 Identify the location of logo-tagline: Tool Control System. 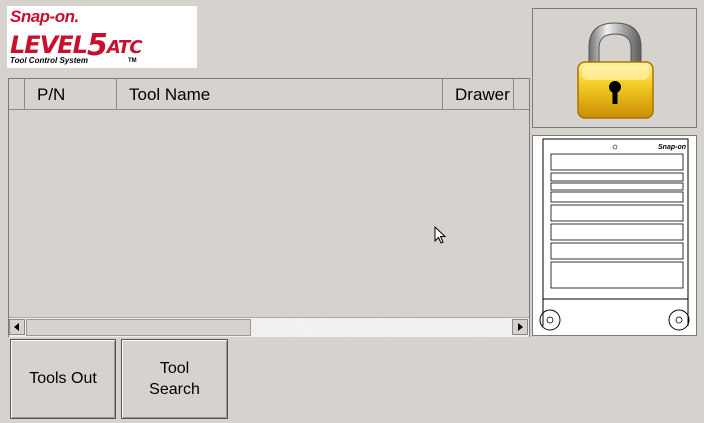
(49, 60).